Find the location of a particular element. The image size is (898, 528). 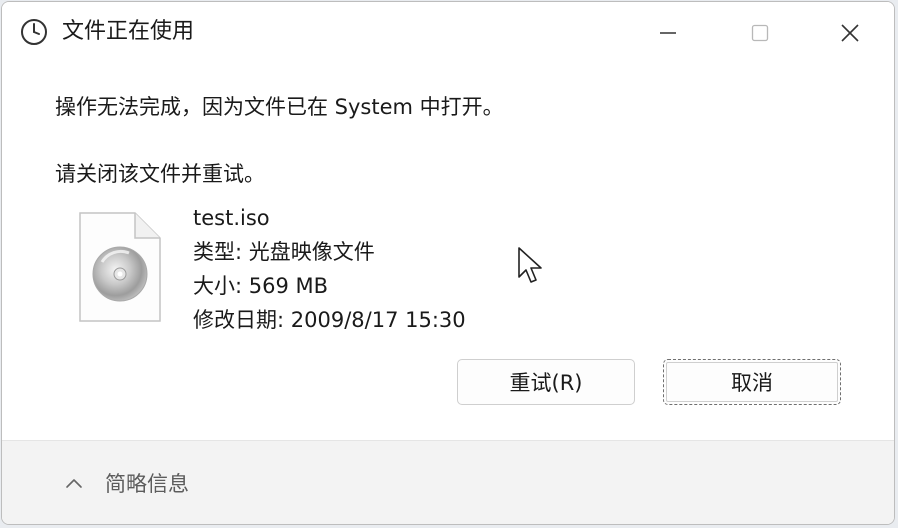

close-icon is located at coordinates (850, 33).